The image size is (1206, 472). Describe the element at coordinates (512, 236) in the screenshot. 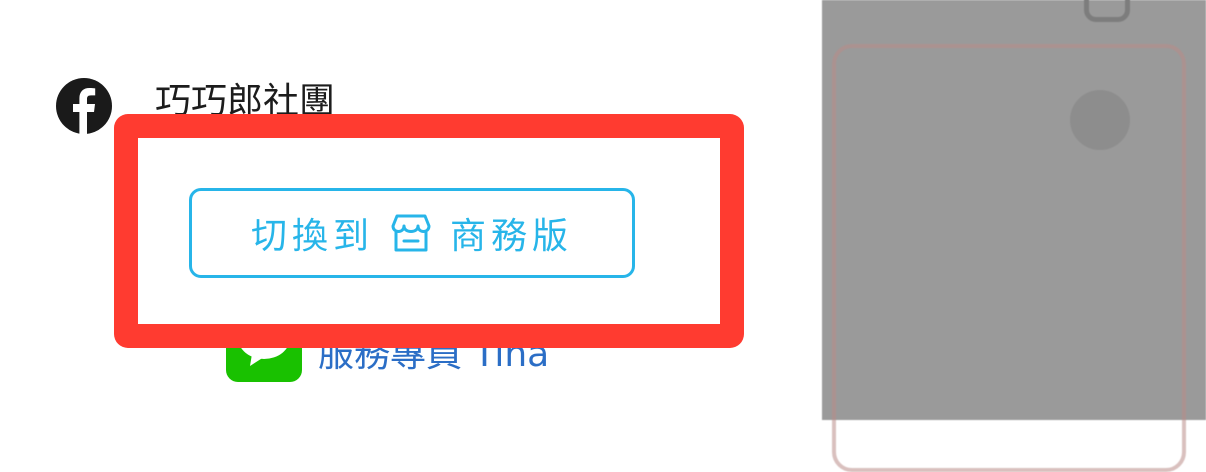

I see `switch-suffix-label: 商務版` at that location.